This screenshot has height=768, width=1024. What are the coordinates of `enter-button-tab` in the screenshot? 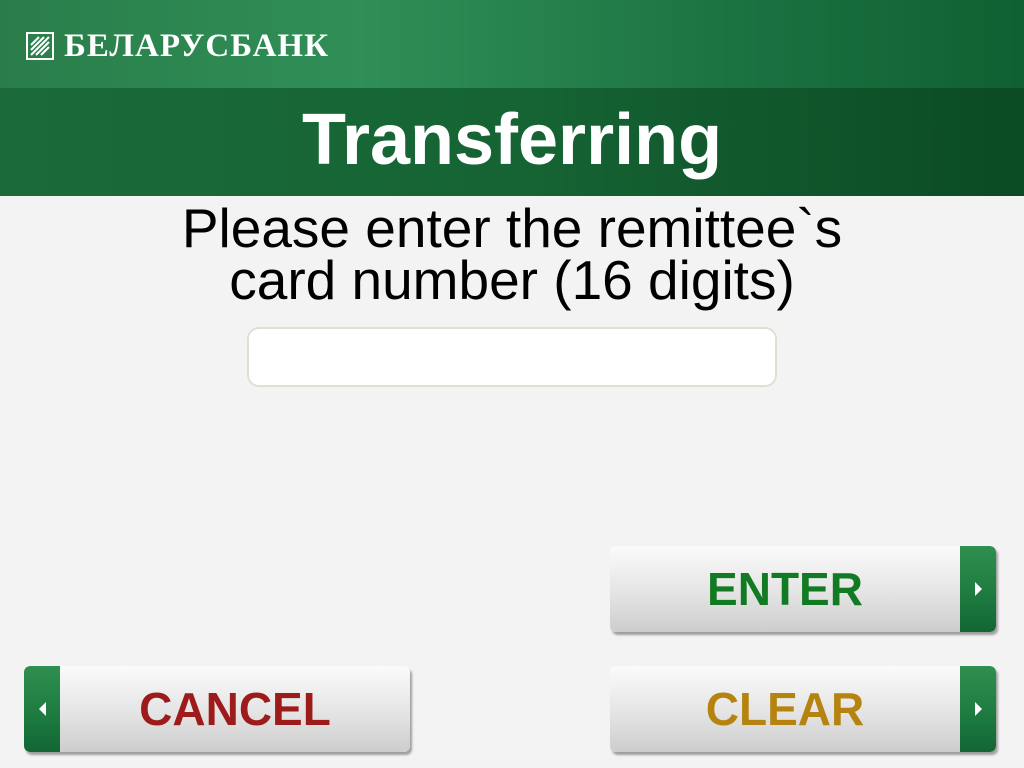 It's located at (978, 589).